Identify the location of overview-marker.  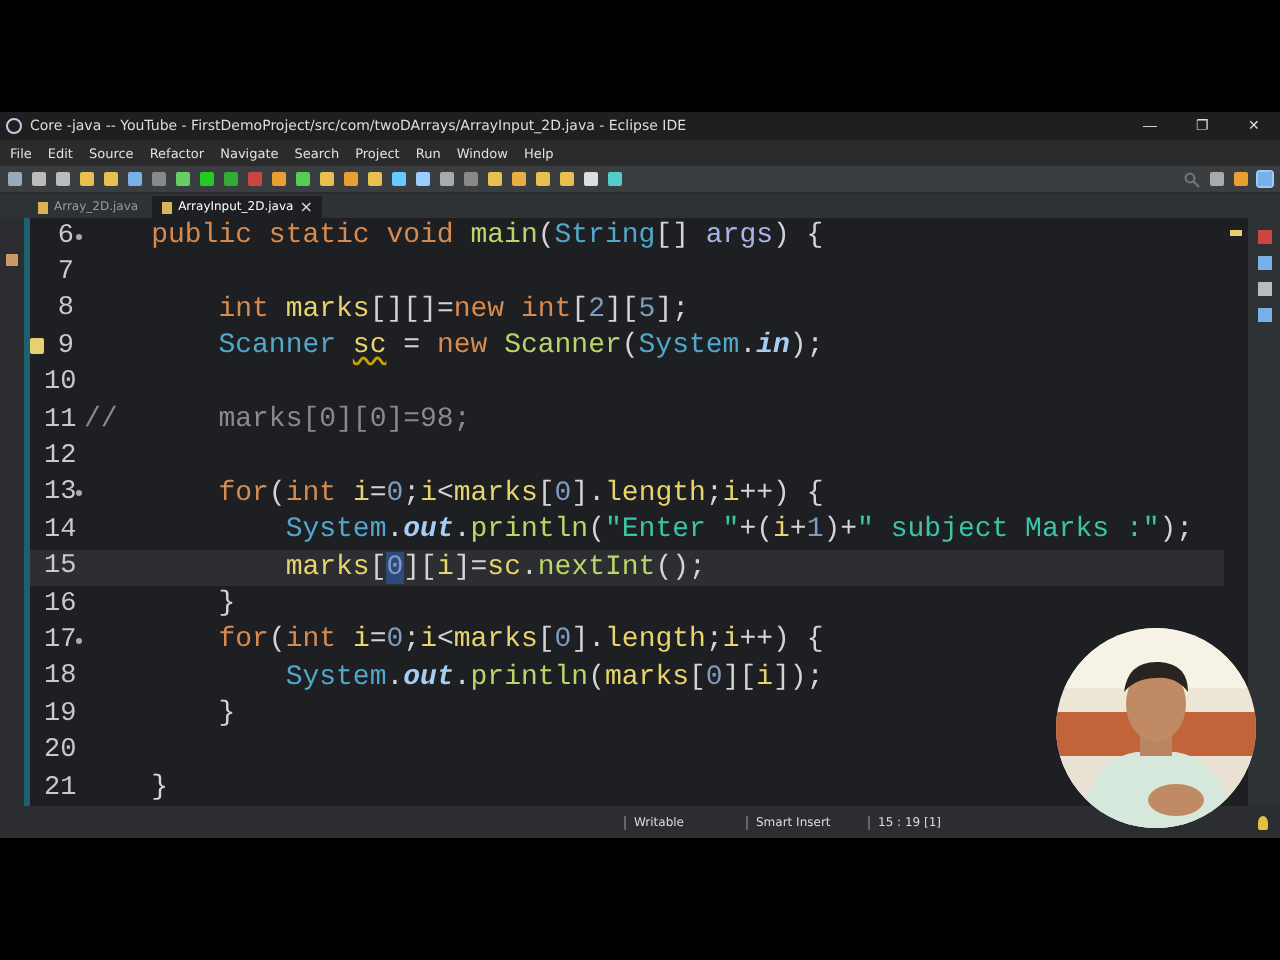
(1236, 233).